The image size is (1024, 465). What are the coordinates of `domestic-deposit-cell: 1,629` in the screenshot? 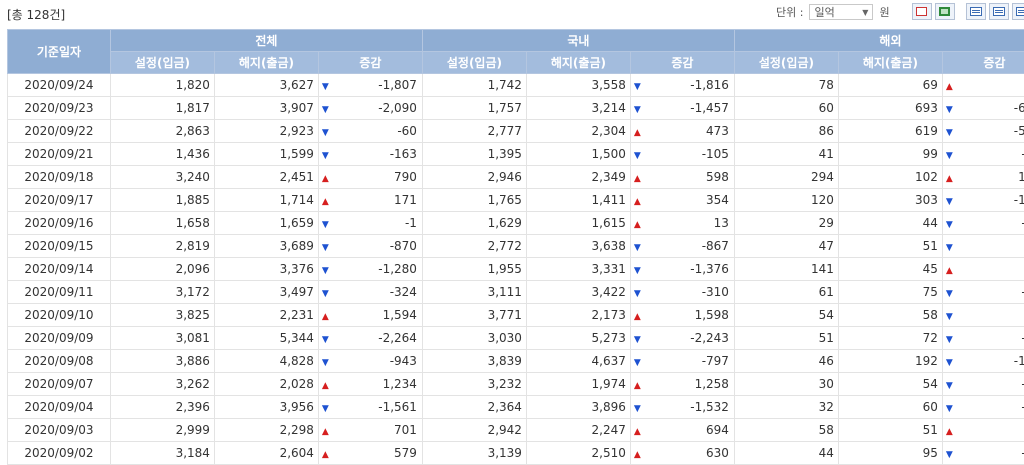 It's located at (474, 223).